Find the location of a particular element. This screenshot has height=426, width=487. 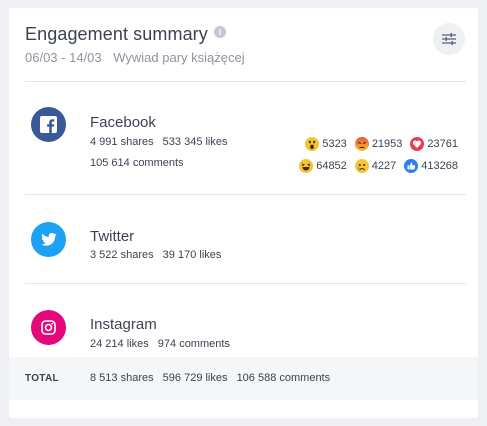

facebook-stats: 4 991 shares 533 345 likes is located at coordinates (159, 142).